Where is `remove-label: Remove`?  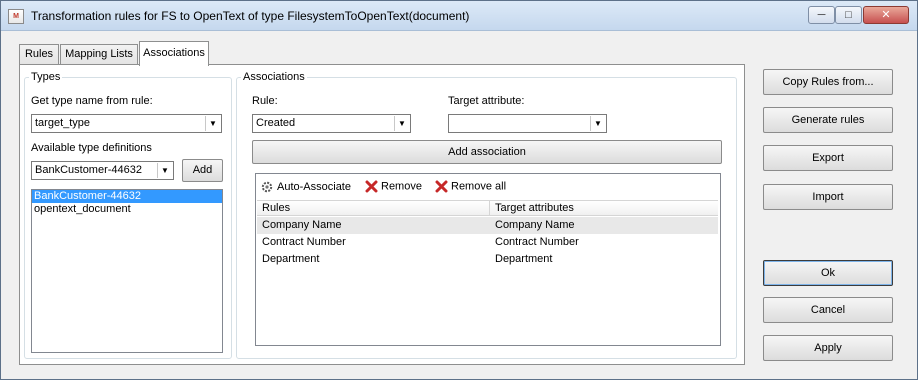 remove-label: Remove is located at coordinates (401, 186).